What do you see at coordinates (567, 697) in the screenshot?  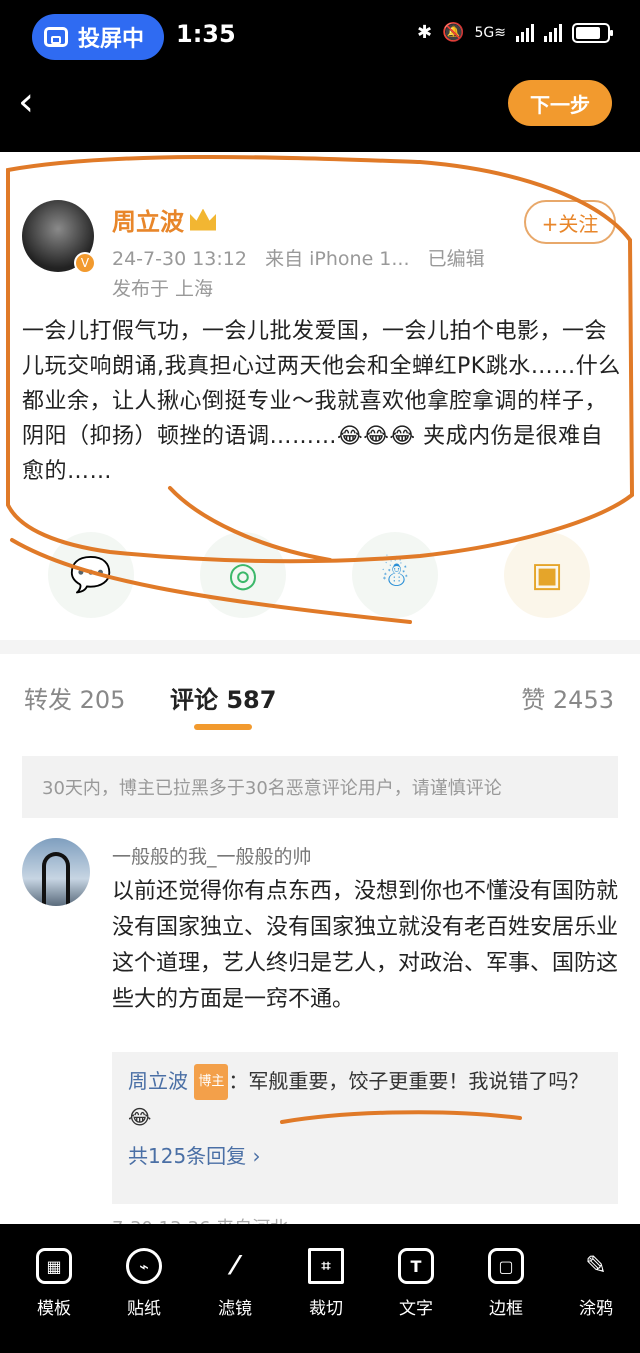 I see `tab-likes: 赞 2453` at bounding box center [567, 697].